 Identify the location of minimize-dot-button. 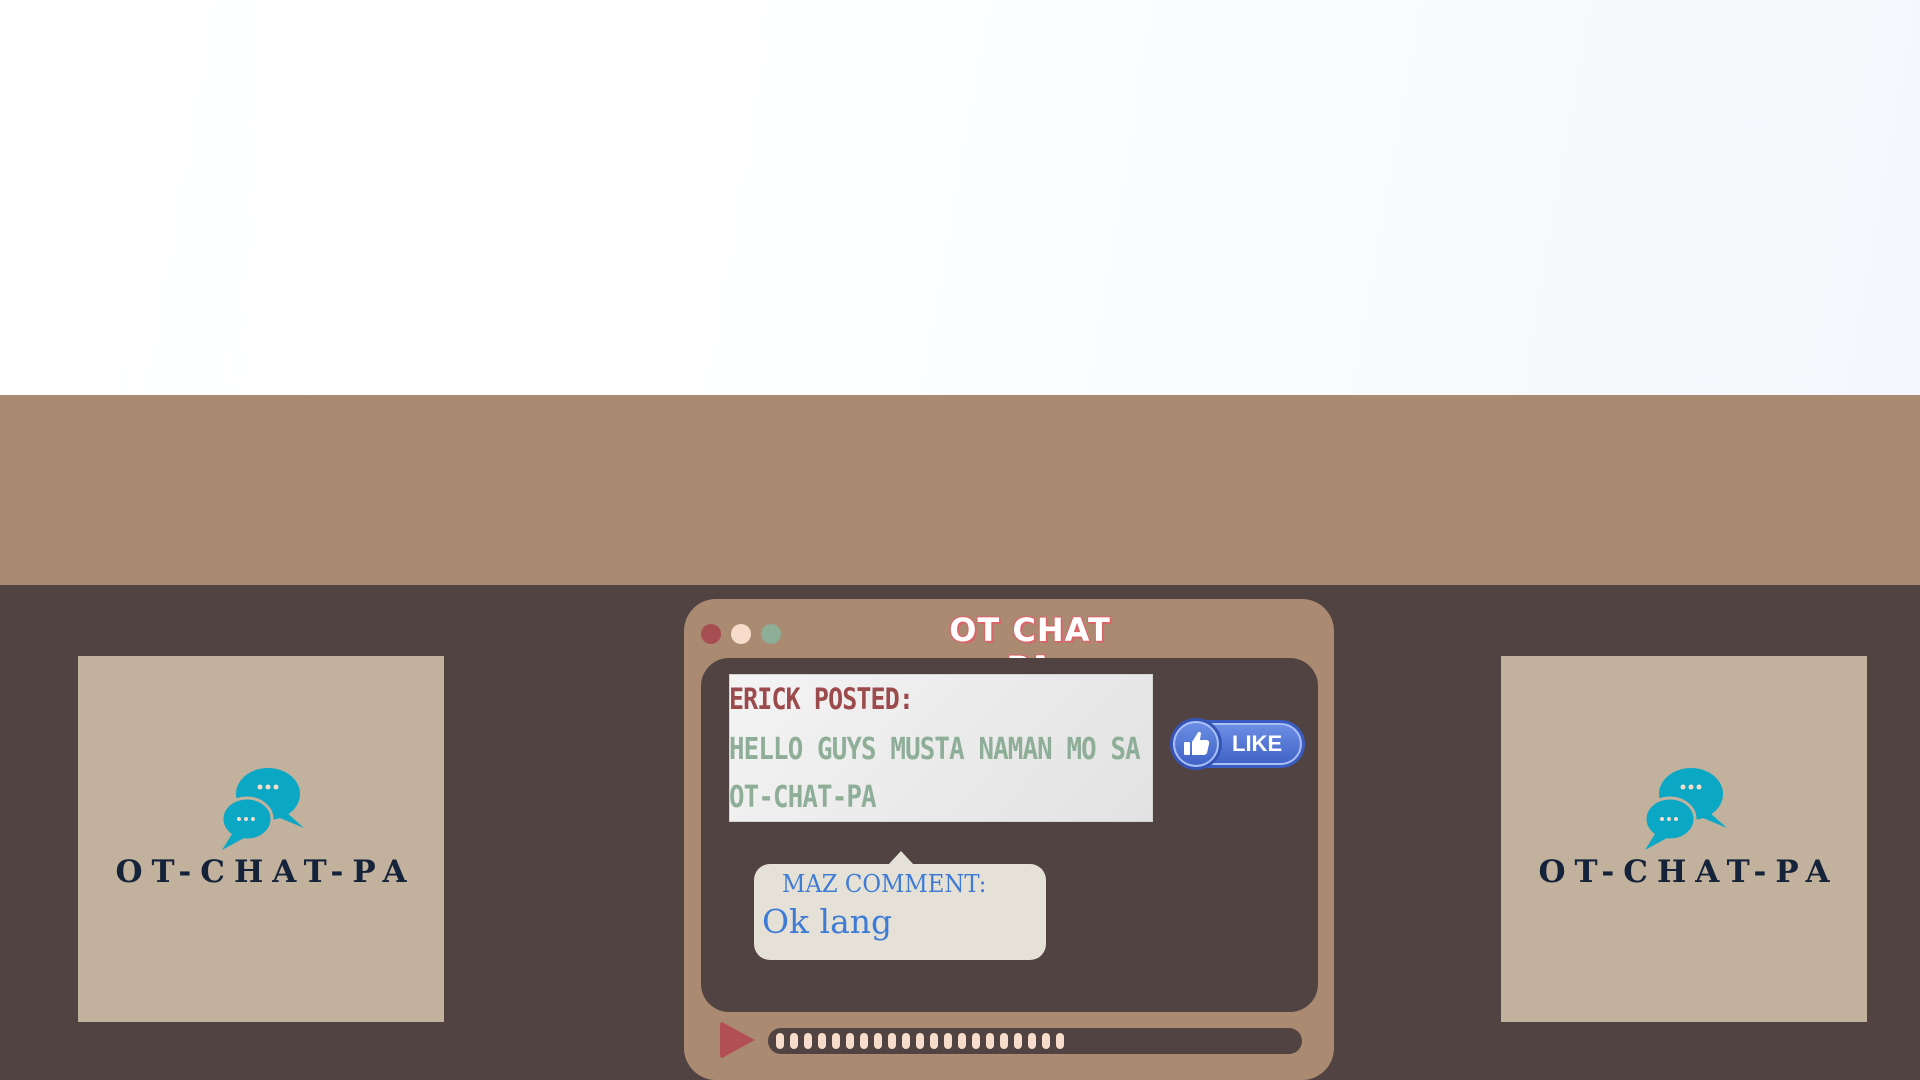
(741, 634).